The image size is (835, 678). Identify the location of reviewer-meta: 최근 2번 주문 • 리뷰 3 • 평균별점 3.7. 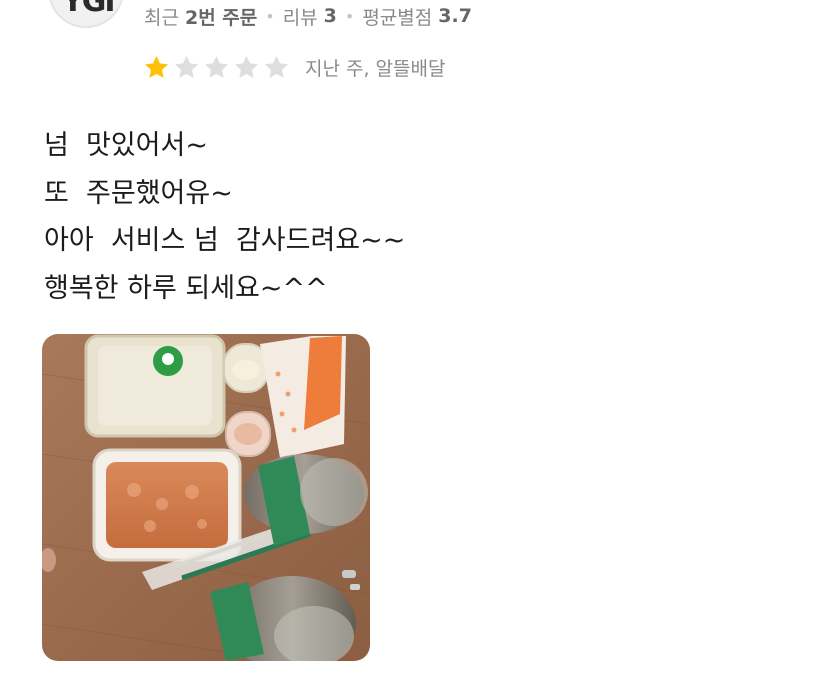
(308, 16).